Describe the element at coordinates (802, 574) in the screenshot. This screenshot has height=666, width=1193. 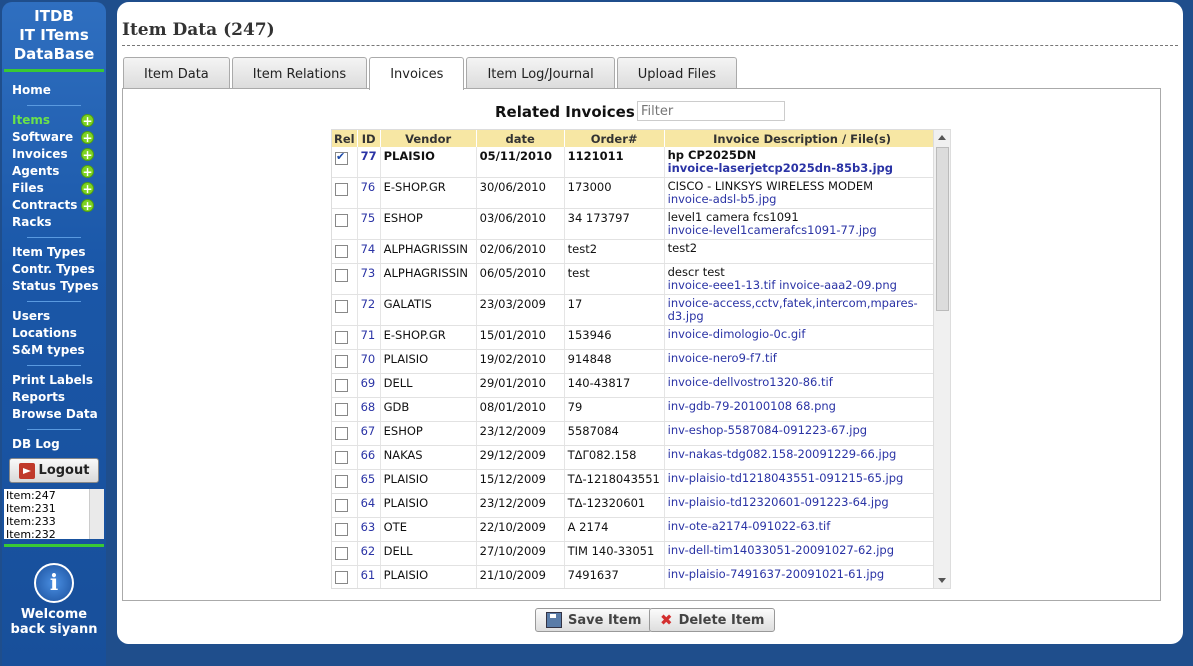
I see `invoice-file-link: inv-plaisio-7491637-20091021-61.jpg` at that location.